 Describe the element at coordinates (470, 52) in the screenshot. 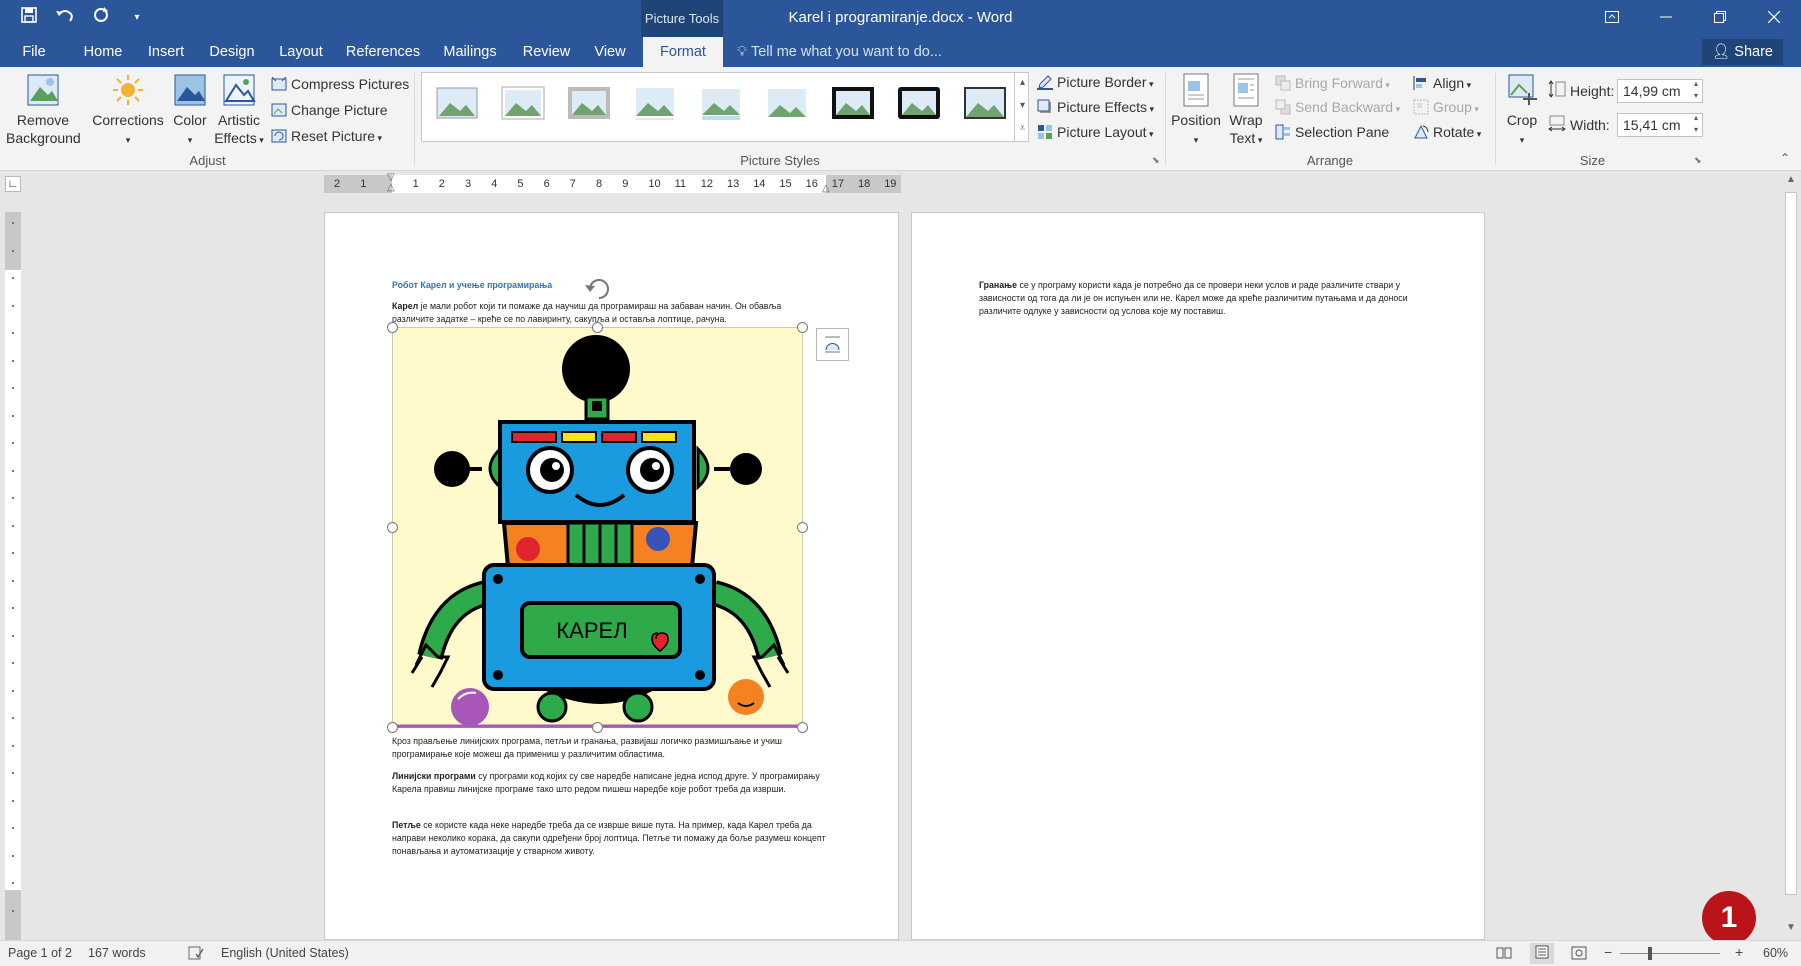

I see `tab-mailings: Mailings` at that location.